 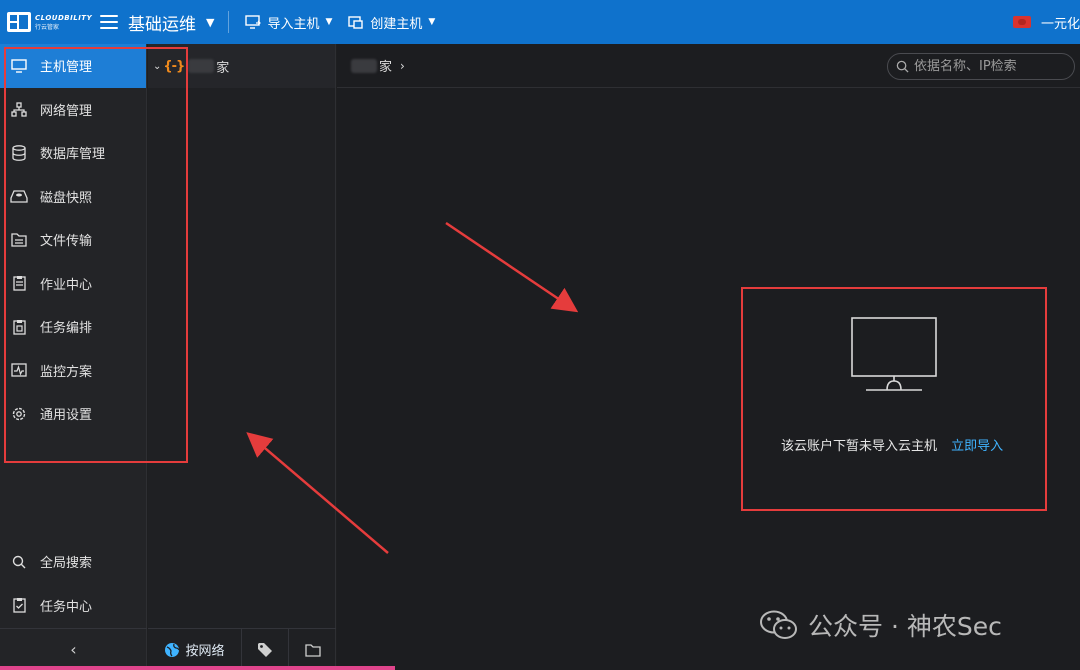 What do you see at coordinates (1060, 24) in the screenshot?
I see `user-label: 一元化` at bounding box center [1060, 24].